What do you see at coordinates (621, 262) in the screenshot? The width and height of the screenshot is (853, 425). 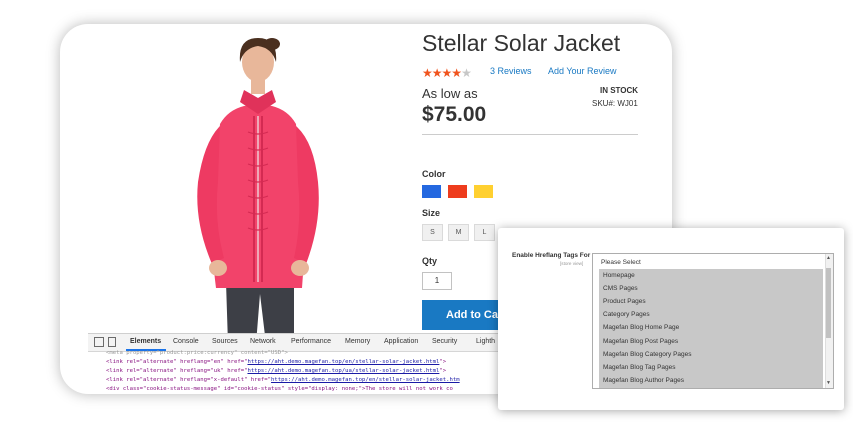 I see `option-please-select: Please Select` at bounding box center [621, 262].